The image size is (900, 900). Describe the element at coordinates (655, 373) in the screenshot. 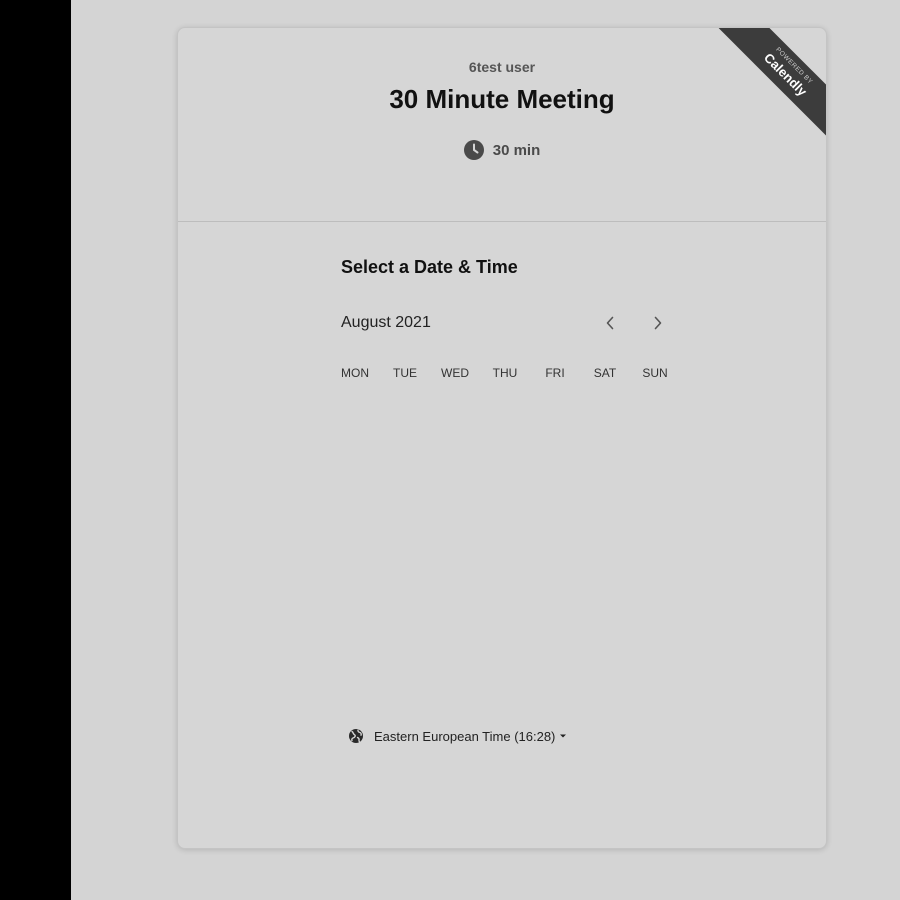

I see `weekday-sun: SUN` at that location.